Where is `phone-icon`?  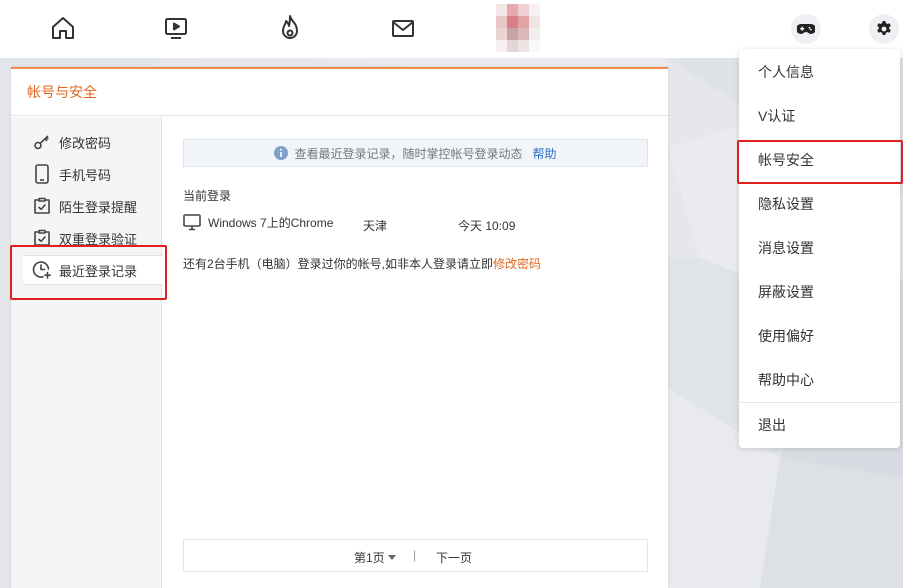 phone-icon is located at coordinates (42, 174).